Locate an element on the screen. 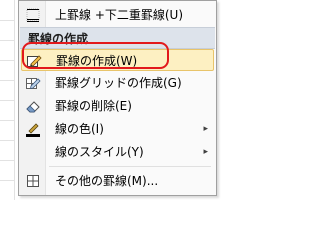 Image resolution: width=320 pixels, height=240 pixels. menu-item-label: 罫線グリッドの作成(G) is located at coordinates (118, 83).